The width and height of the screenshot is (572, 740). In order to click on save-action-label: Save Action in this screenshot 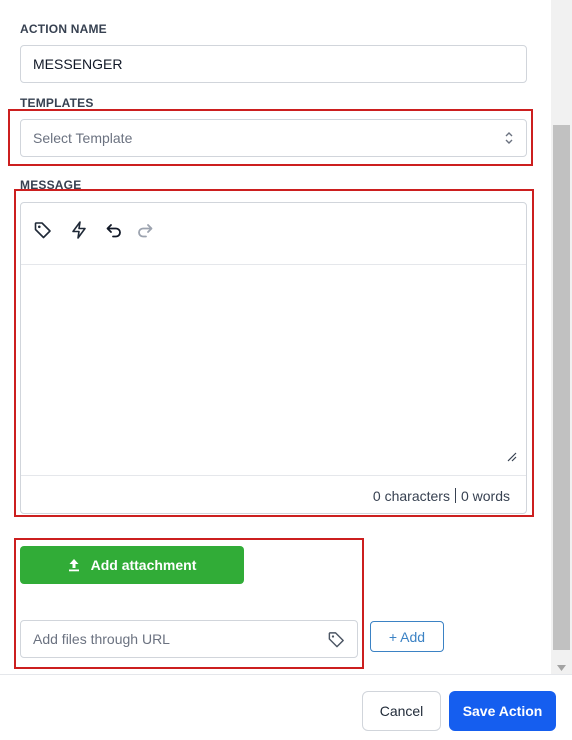, I will do `click(502, 711)`.